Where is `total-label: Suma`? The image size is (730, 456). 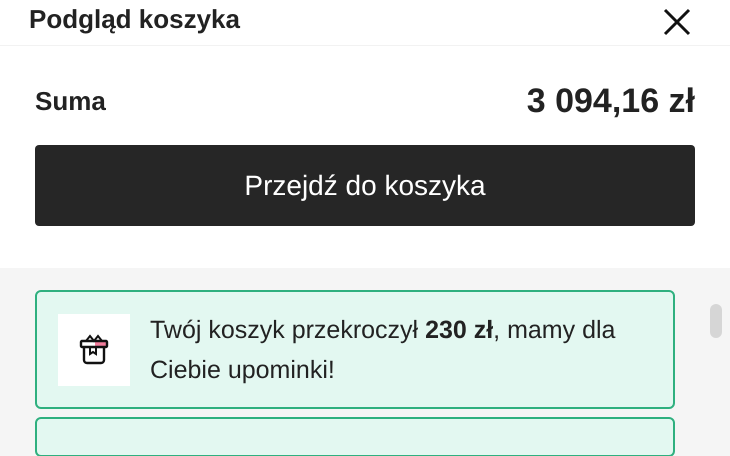
total-label: Suma is located at coordinates (70, 101).